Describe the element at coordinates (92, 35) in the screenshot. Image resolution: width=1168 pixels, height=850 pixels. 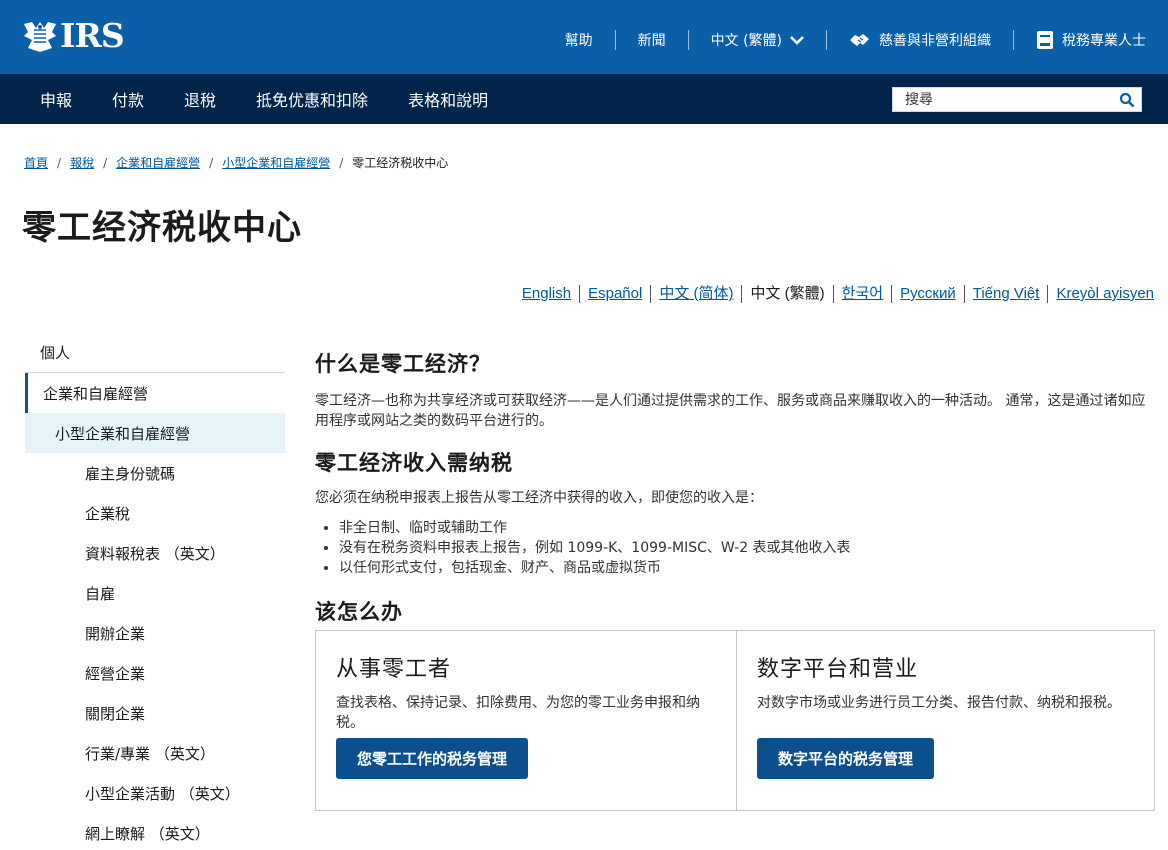
I see `logo-text: IRS` at that location.